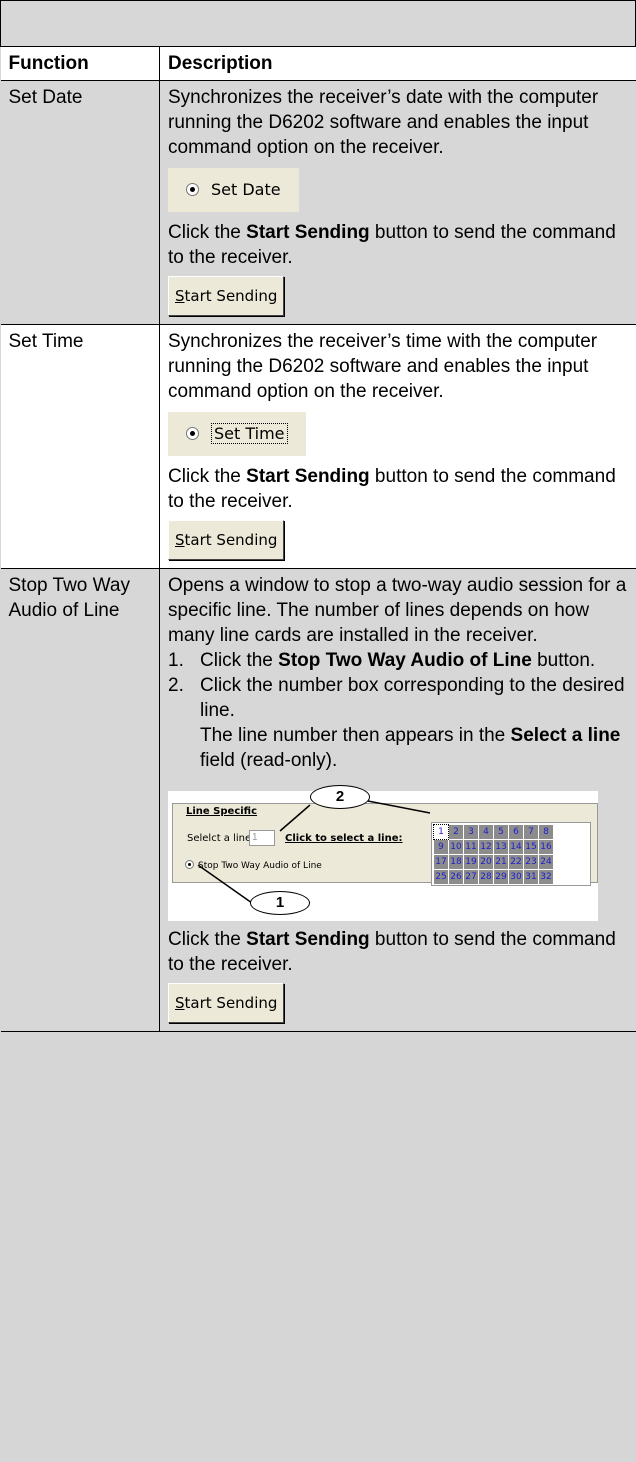 The image size is (636, 1462). I want to click on function-name: Set Time, so click(80, 446).